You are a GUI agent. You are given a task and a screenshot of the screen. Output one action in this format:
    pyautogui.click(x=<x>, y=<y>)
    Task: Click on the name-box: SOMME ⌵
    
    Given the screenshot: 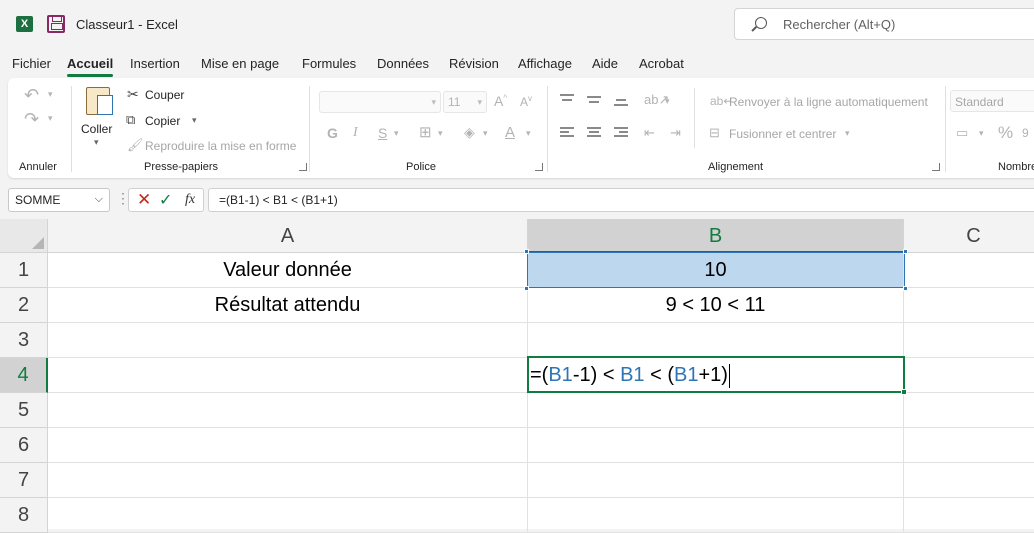 What is the action you would take?
    pyautogui.click(x=59, y=200)
    